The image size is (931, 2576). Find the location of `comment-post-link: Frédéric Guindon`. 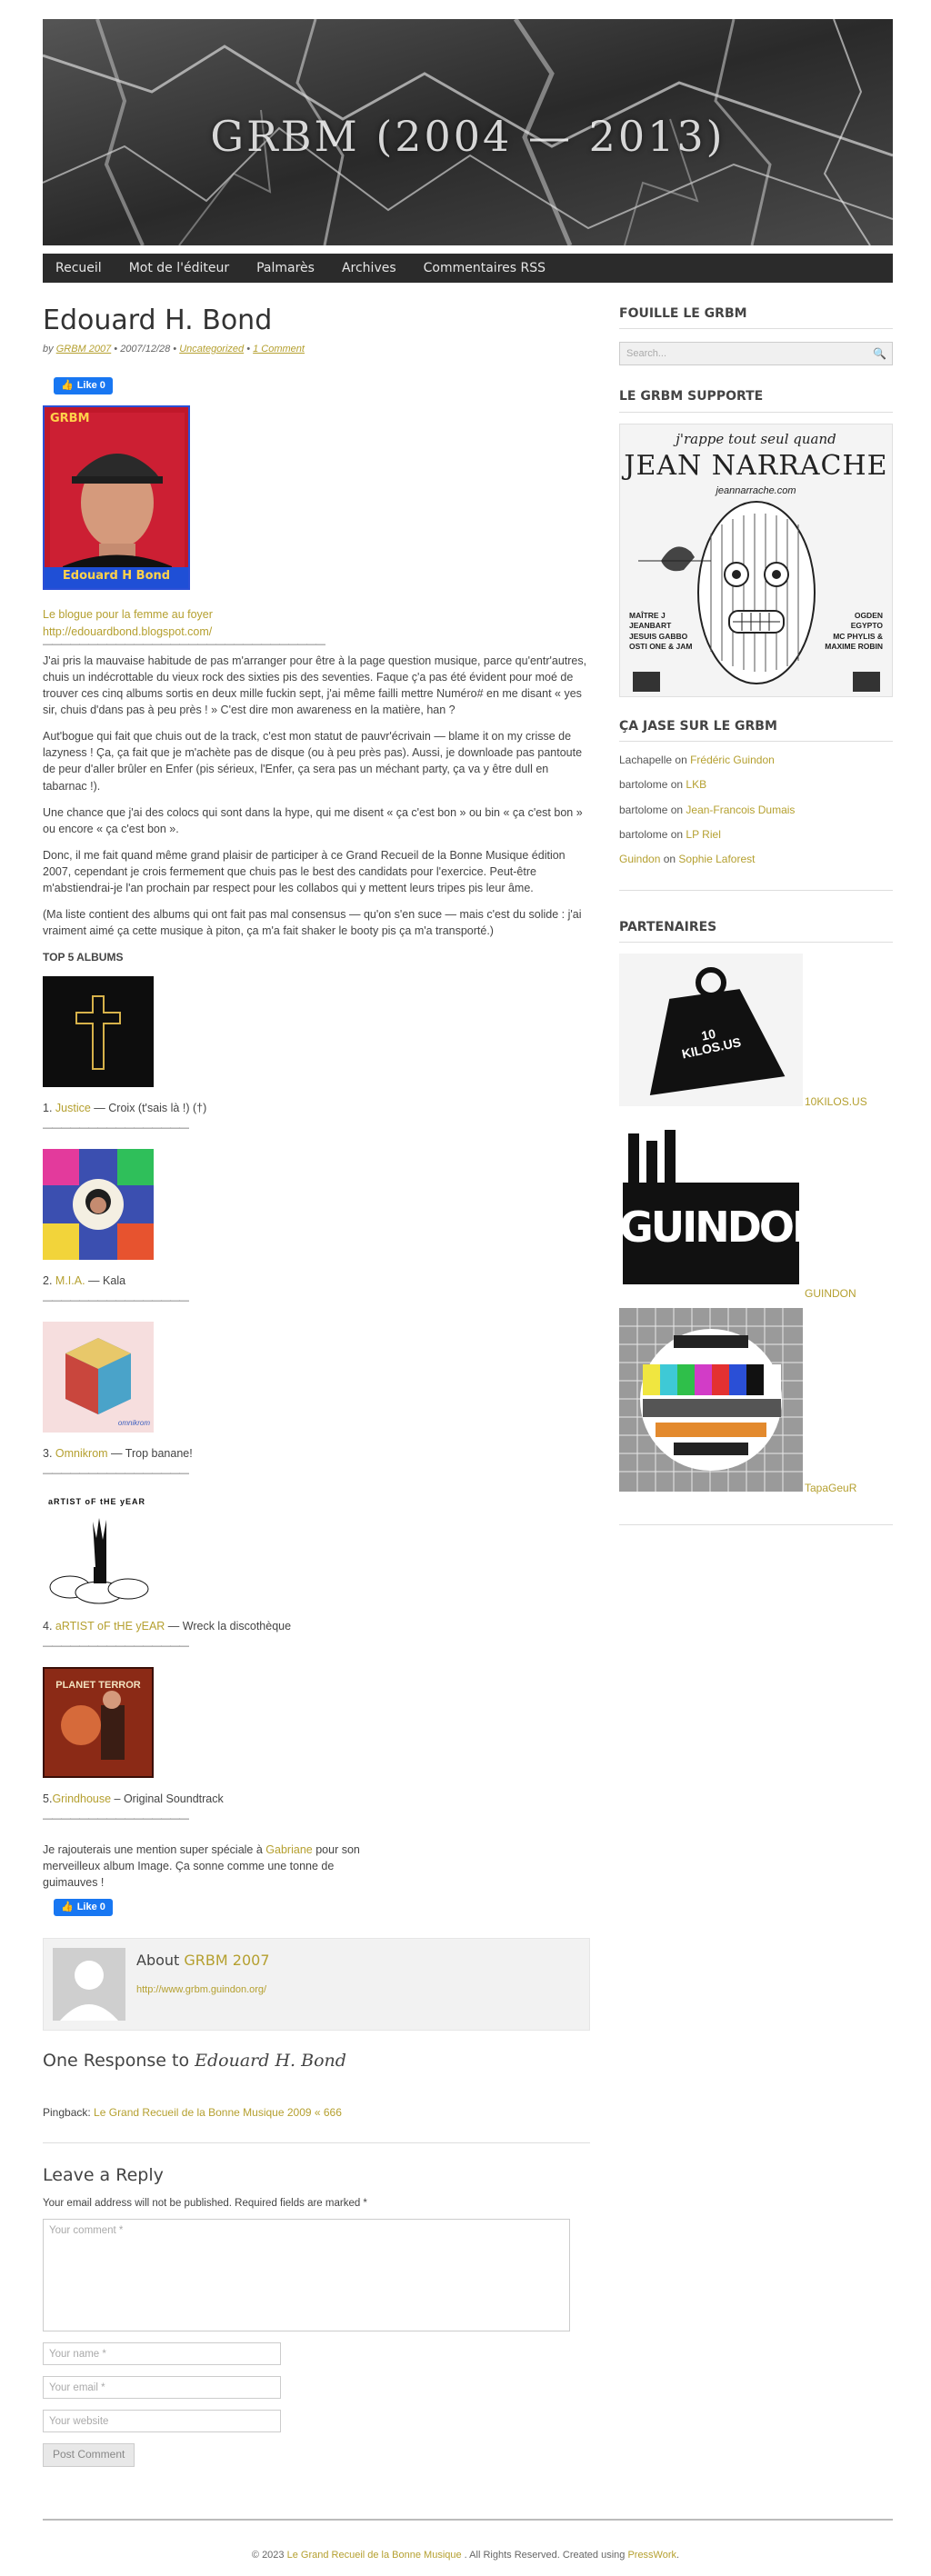

comment-post-link: Frédéric Guindon is located at coordinates (732, 760).